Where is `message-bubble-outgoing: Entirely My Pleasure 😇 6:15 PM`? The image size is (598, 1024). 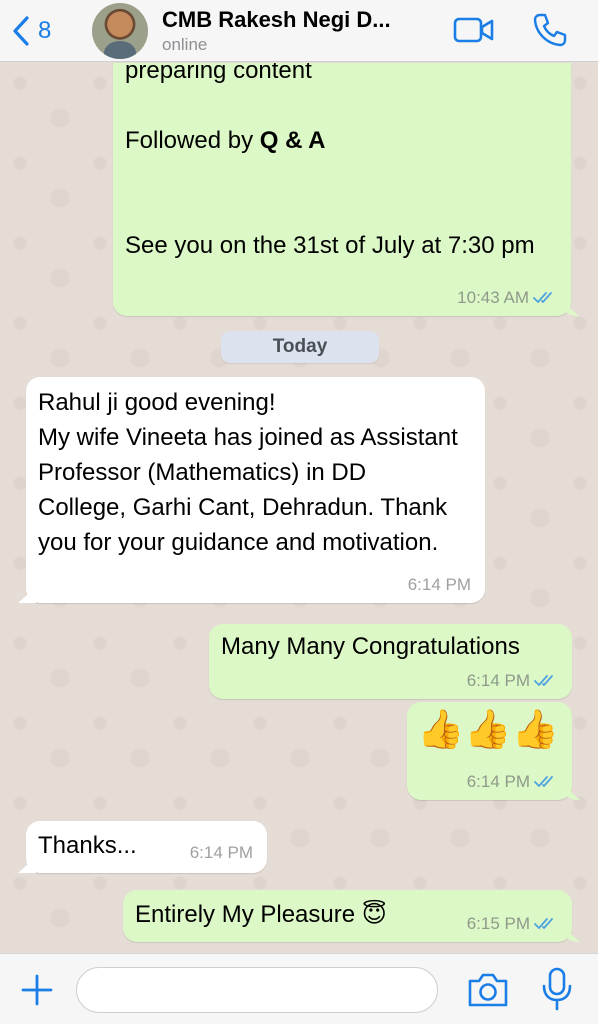 message-bubble-outgoing: Entirely My Pleasure 😇 6:15 PM is located at coordinates (347, 916).